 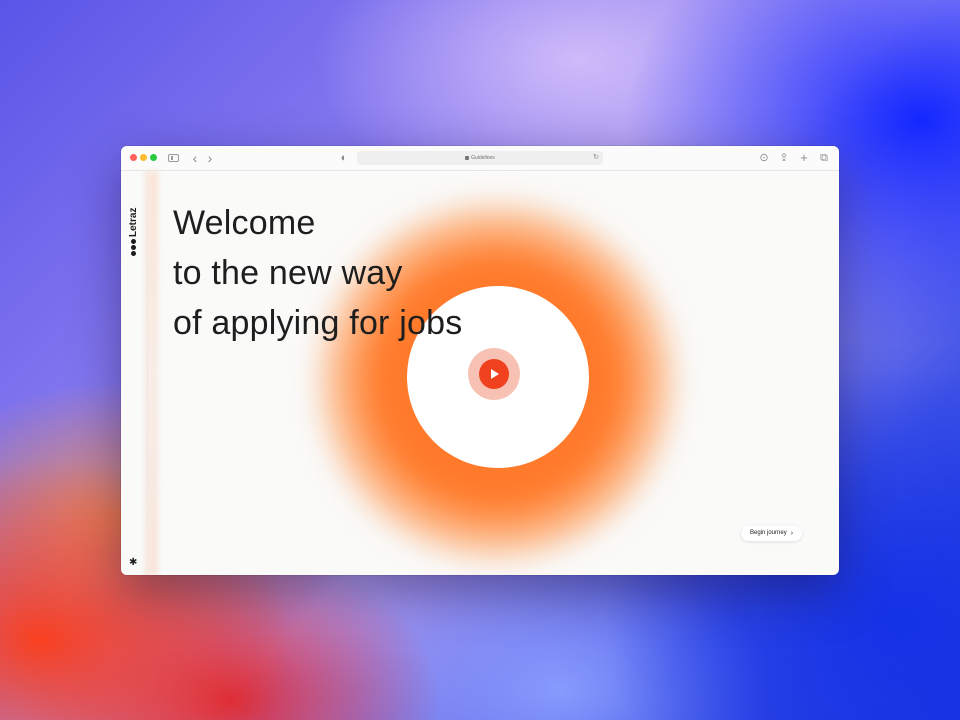 I want to click on download-icon: ⊙, so click(x=764, y=158).